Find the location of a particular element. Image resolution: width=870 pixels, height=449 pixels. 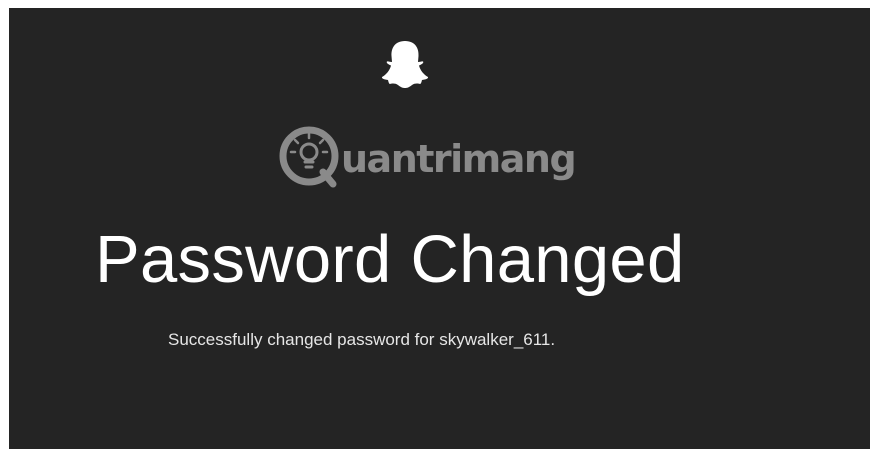

page-title: Password Changed is located at coordinates (390, 259).